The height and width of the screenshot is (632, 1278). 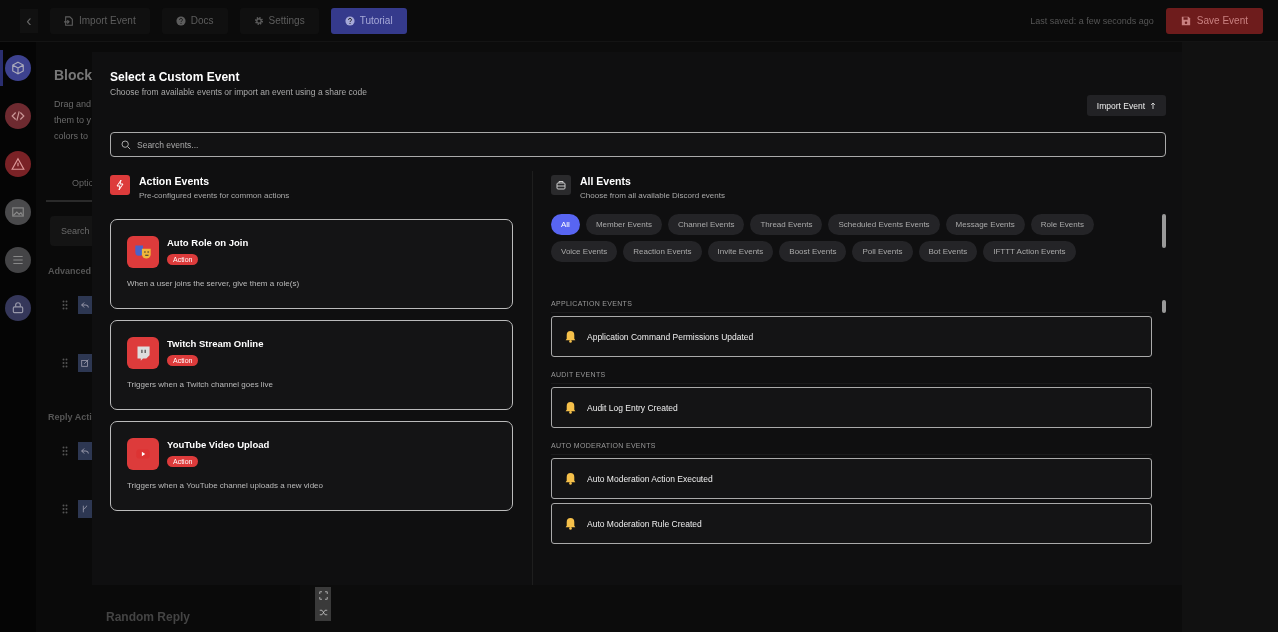 I want to click on filter-chip: Voice Events, so click(x=584, y=251).